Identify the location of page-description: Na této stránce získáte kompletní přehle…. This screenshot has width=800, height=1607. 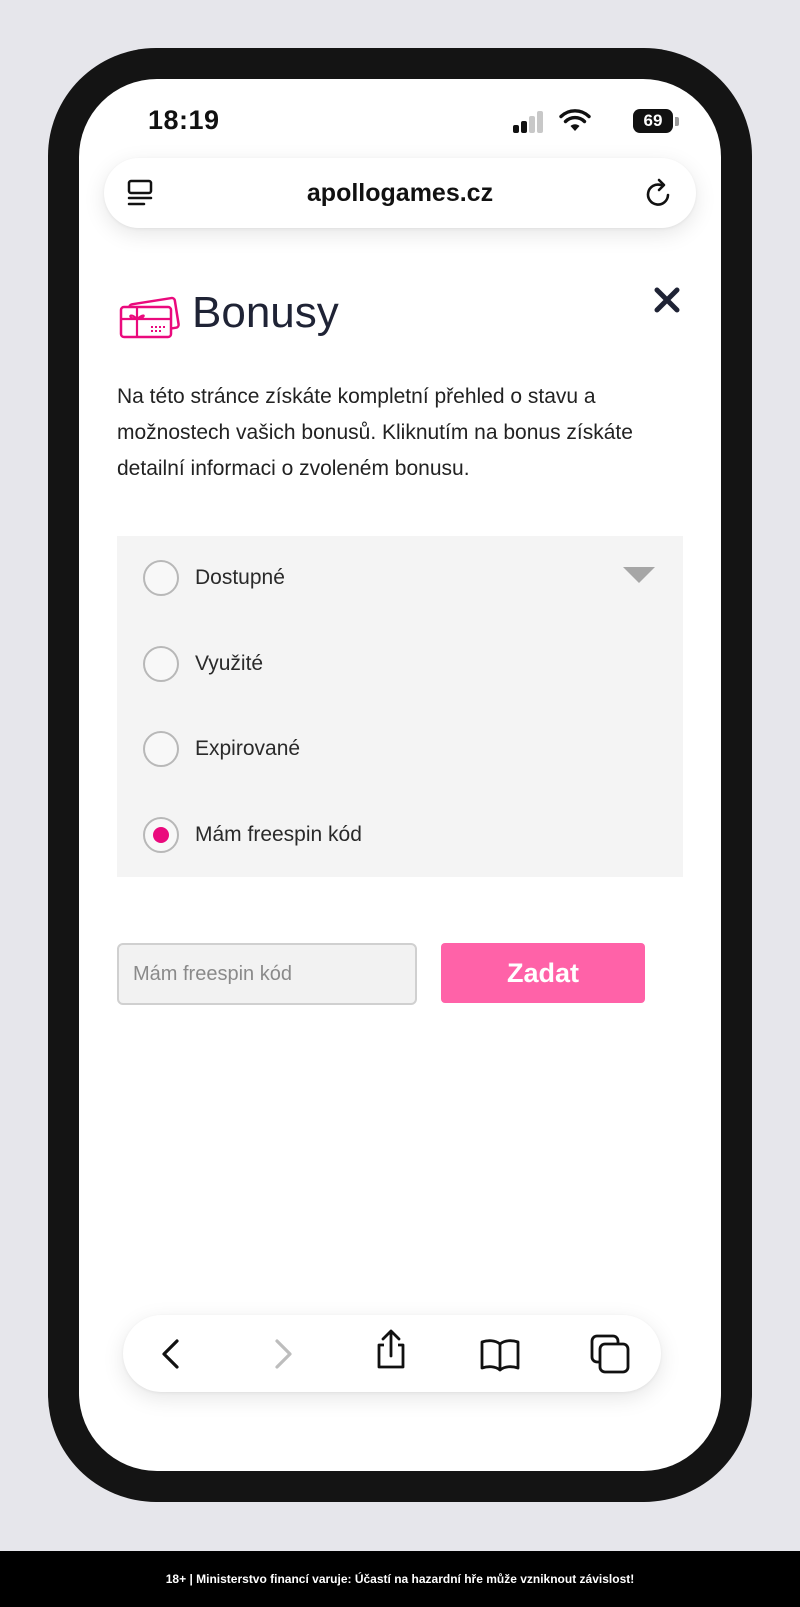
(375, 432).